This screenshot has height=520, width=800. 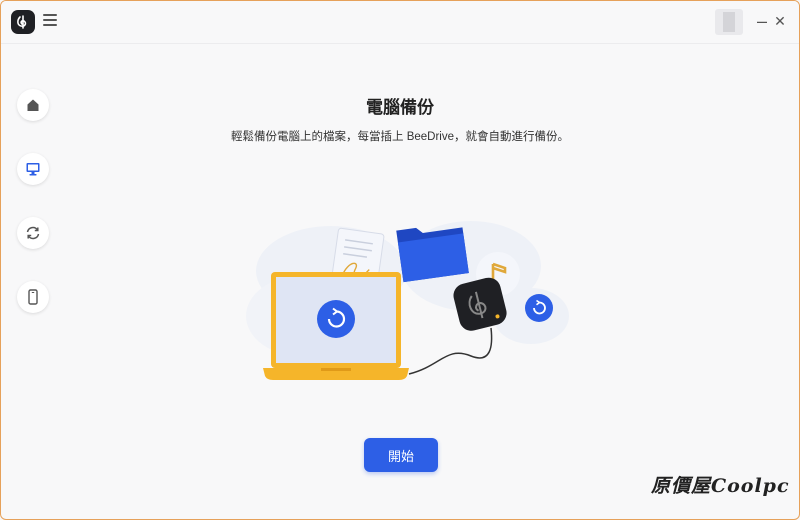 What do you see at coordinates (720, 486) in the screenshot?
I see `watermark-logo: 原價屋Coolpc` at bounding box center [720, 486].